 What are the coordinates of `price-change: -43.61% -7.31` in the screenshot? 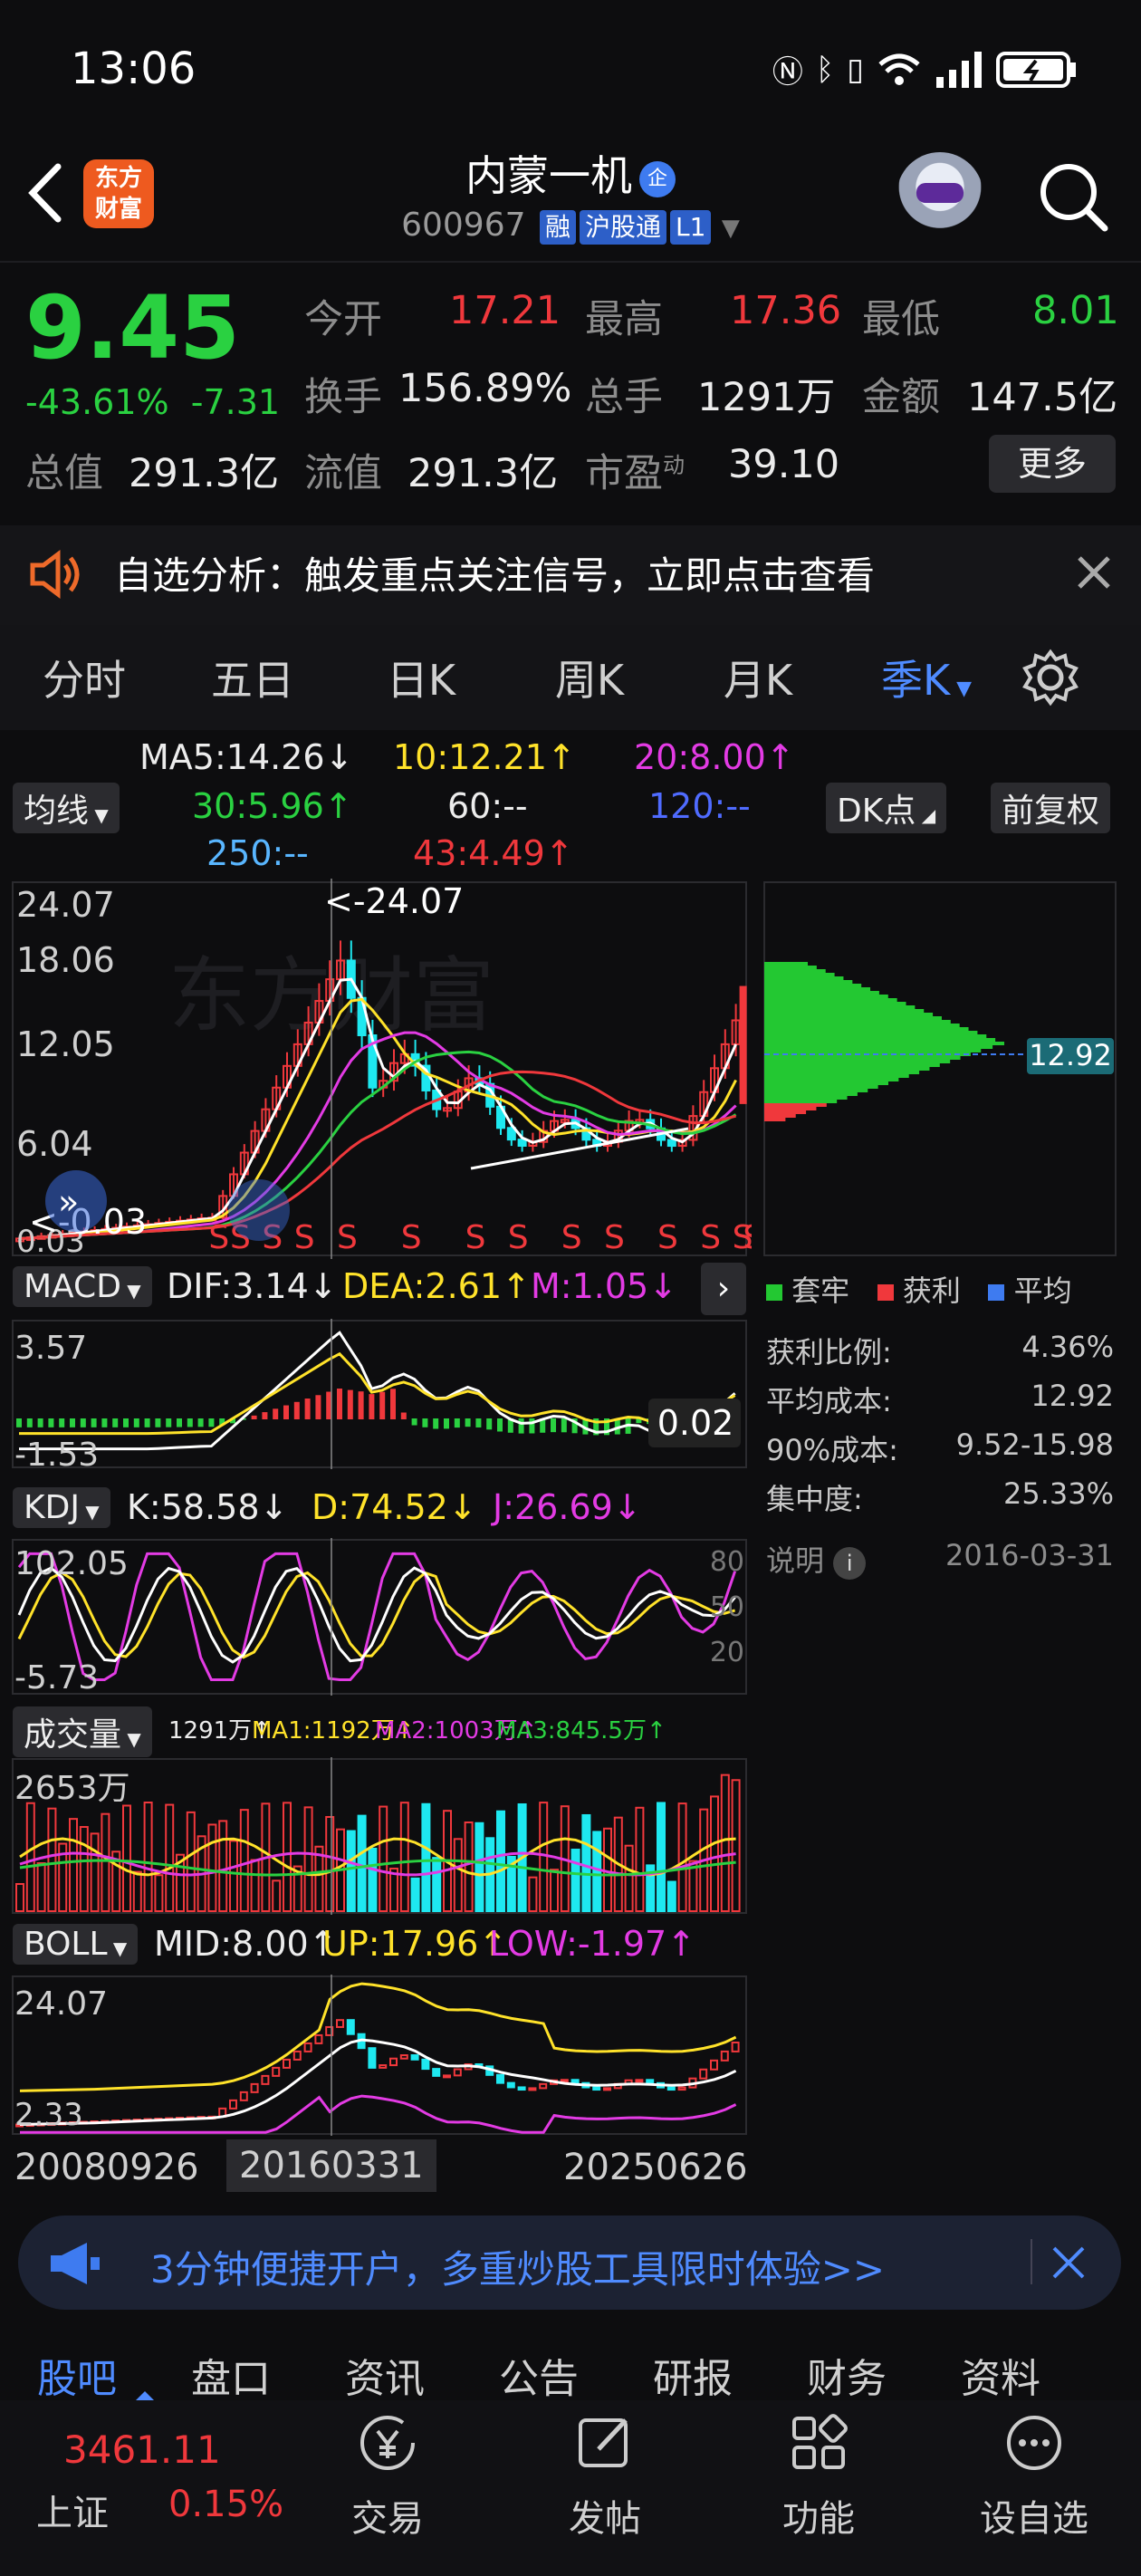 It's located at (152, 402).